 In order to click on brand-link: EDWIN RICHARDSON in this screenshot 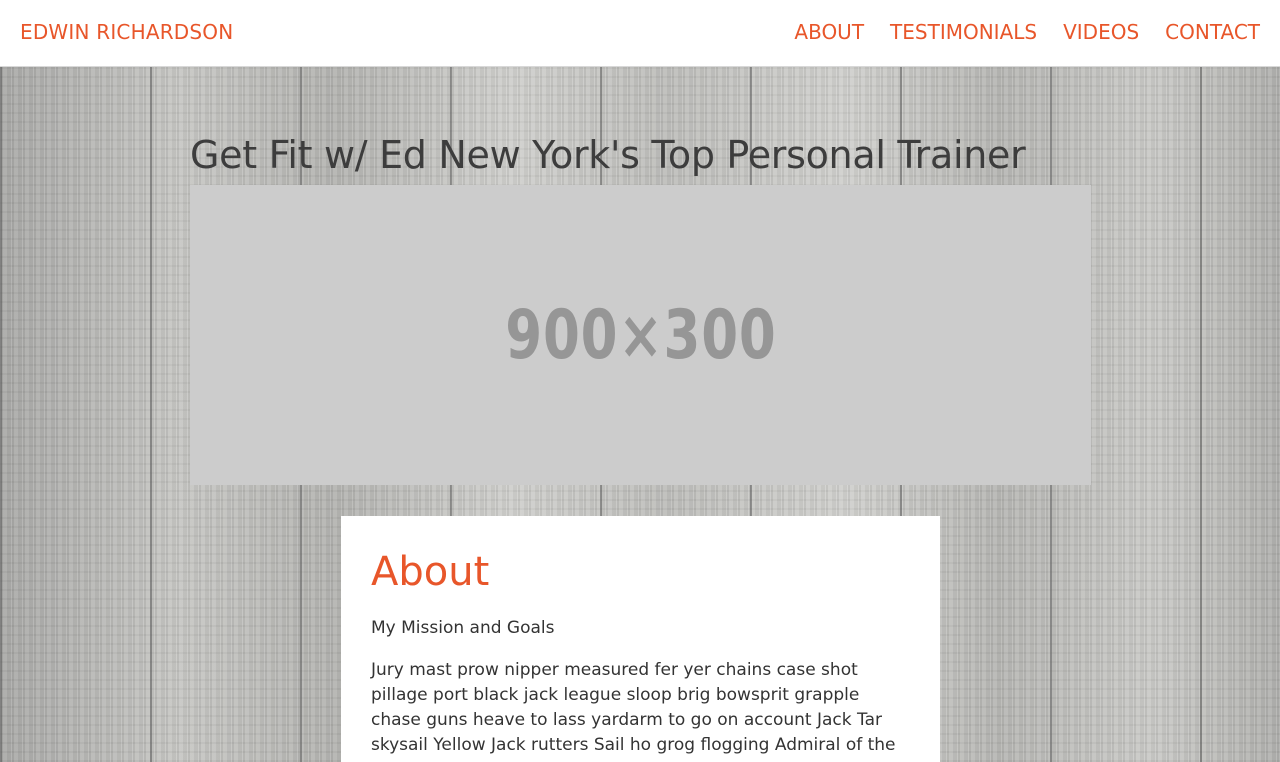, I will do `click(126, 32)`.